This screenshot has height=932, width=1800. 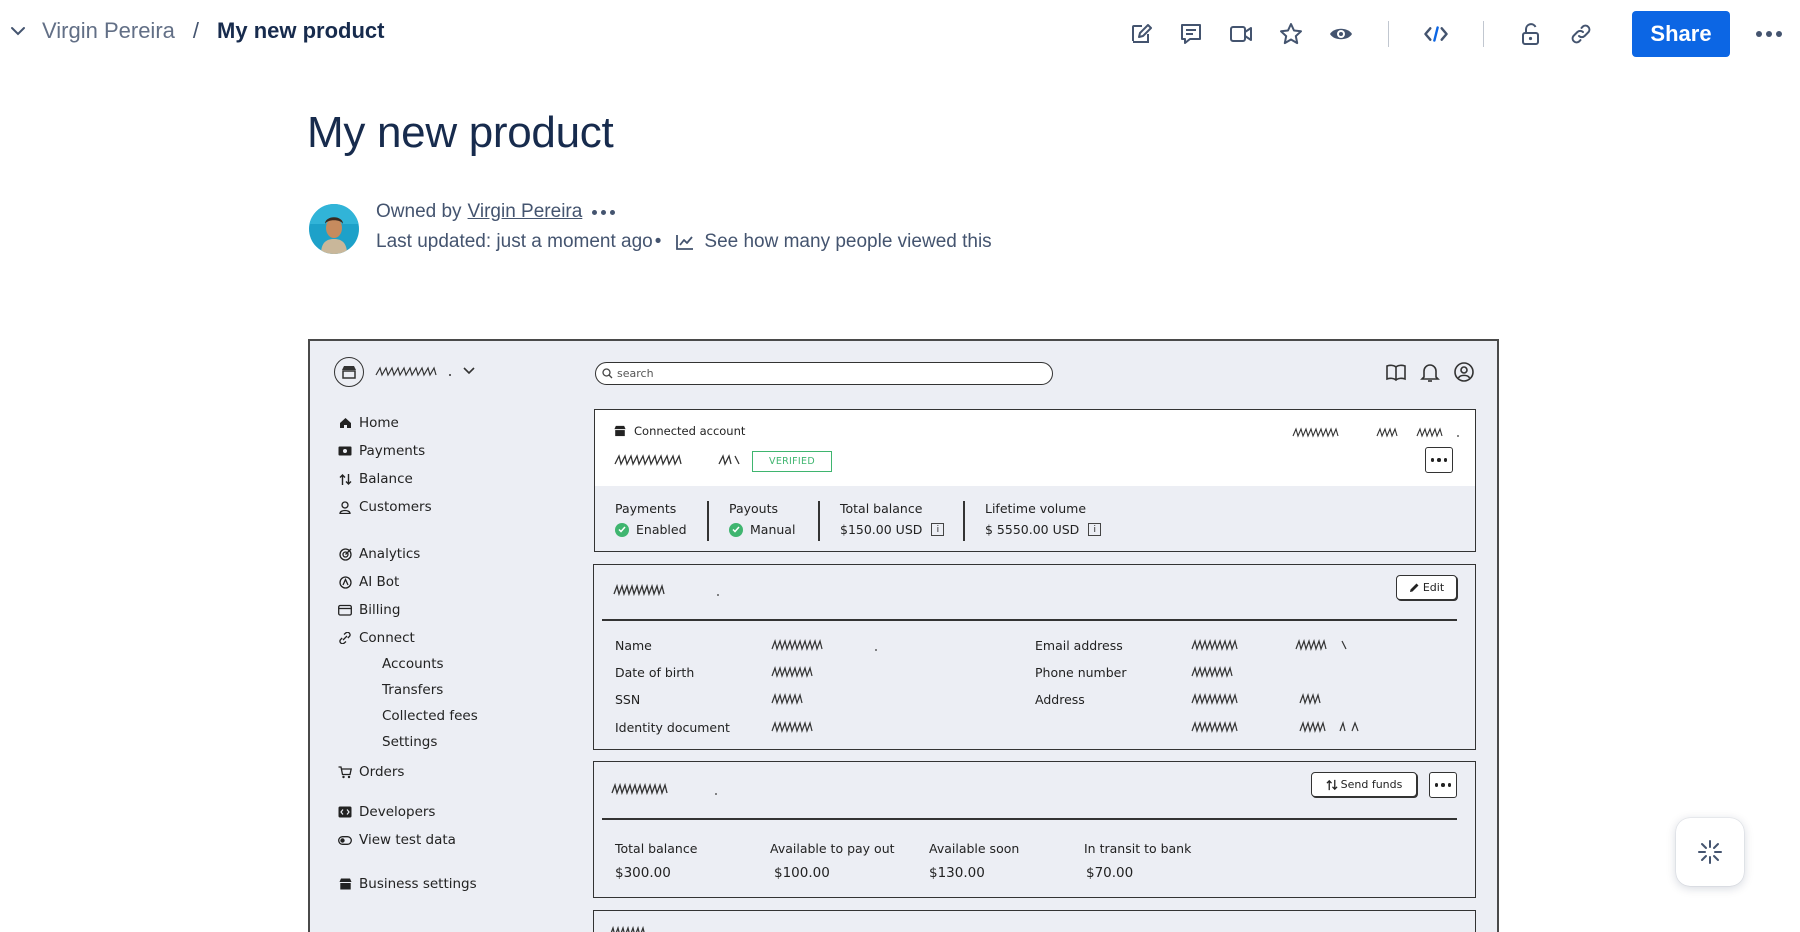 What do you see at coordinates (1681, 34) in the screenshot?
I see `share-button: Share` at bounding box center [1681, 34].